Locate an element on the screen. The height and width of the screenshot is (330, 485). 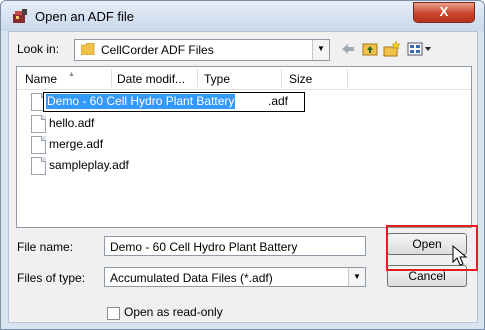
close-button: X is located at coordinates (444, 12).